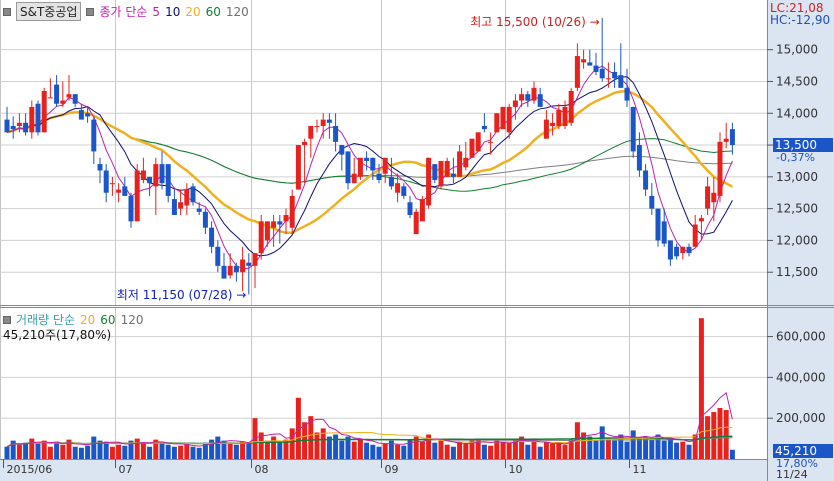 This screenshot has height=481, width=834. What do you see at coordinates (49, 11) in the screenshot?
I see `stock-name-button: S&T중공업` at bounding box center [49, 11].